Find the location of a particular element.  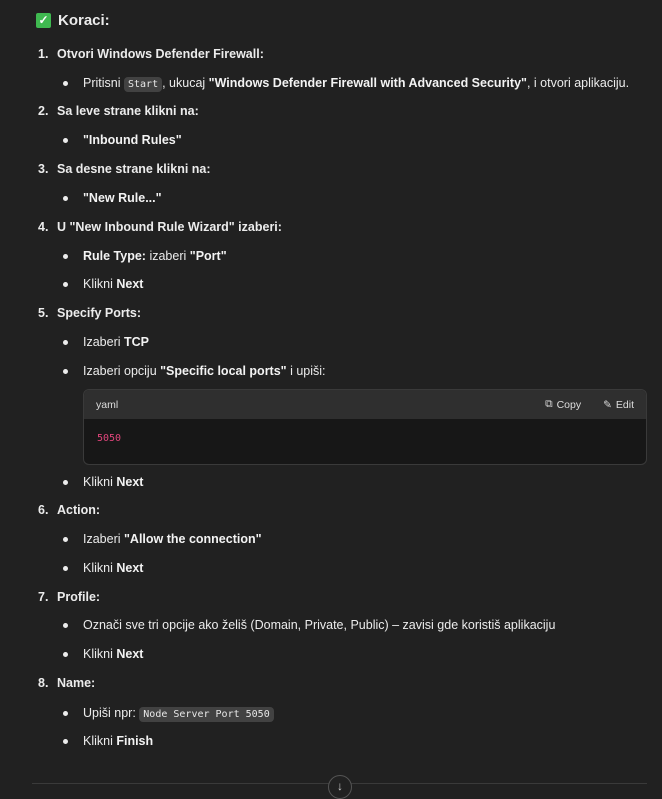

copy-button: ⧉ Copy is located at coordinates (563, 404).